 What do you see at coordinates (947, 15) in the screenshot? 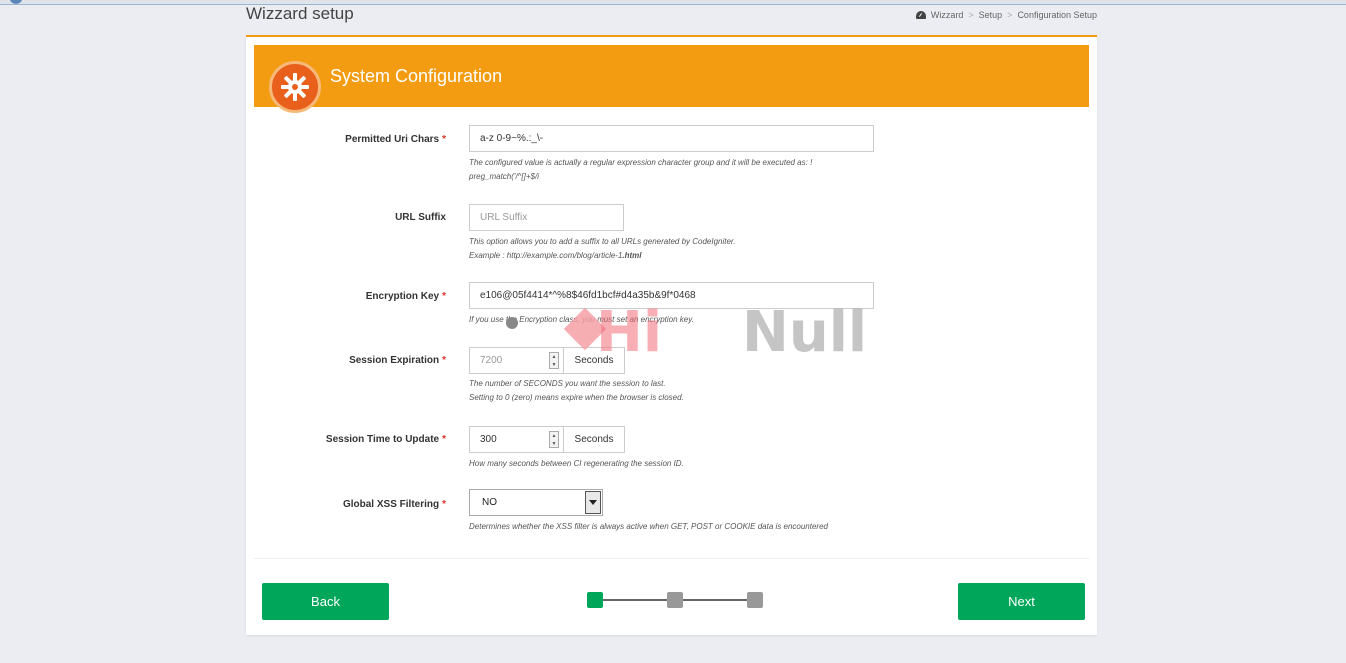
I see `breadcrumb-item-wizzard: Wizzard` at bounding box center [947, 15].